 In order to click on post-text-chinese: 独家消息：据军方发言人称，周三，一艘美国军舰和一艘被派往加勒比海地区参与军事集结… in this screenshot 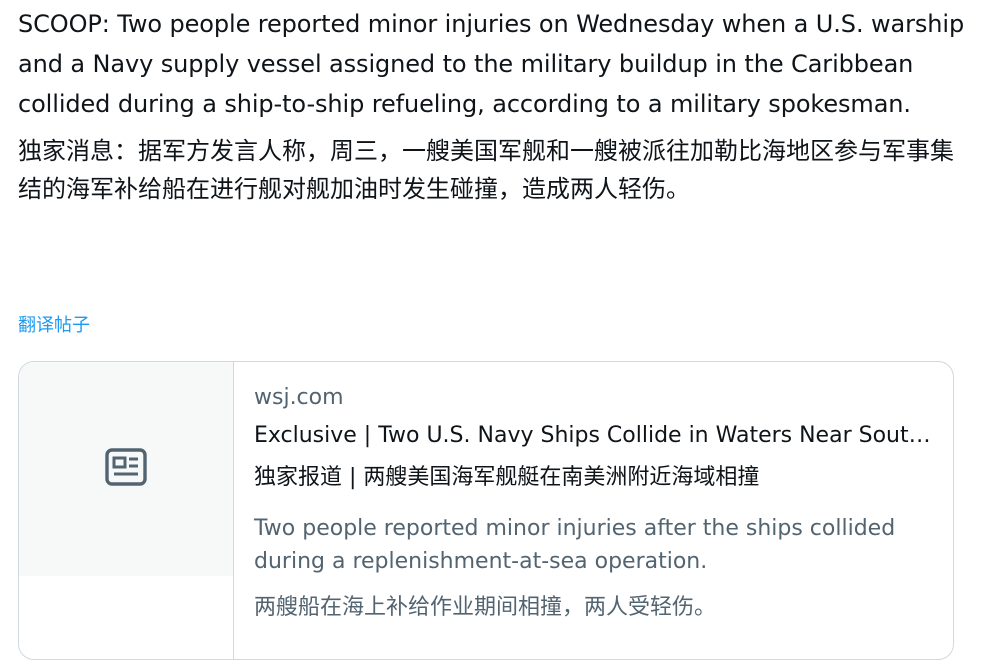, I will do `click(486, 170)`.